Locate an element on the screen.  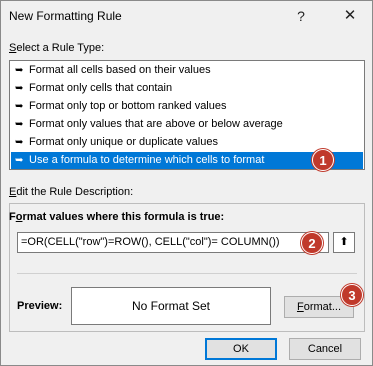
rule-type-label: Select a Rule Type: is located at coordinates (57, 48).